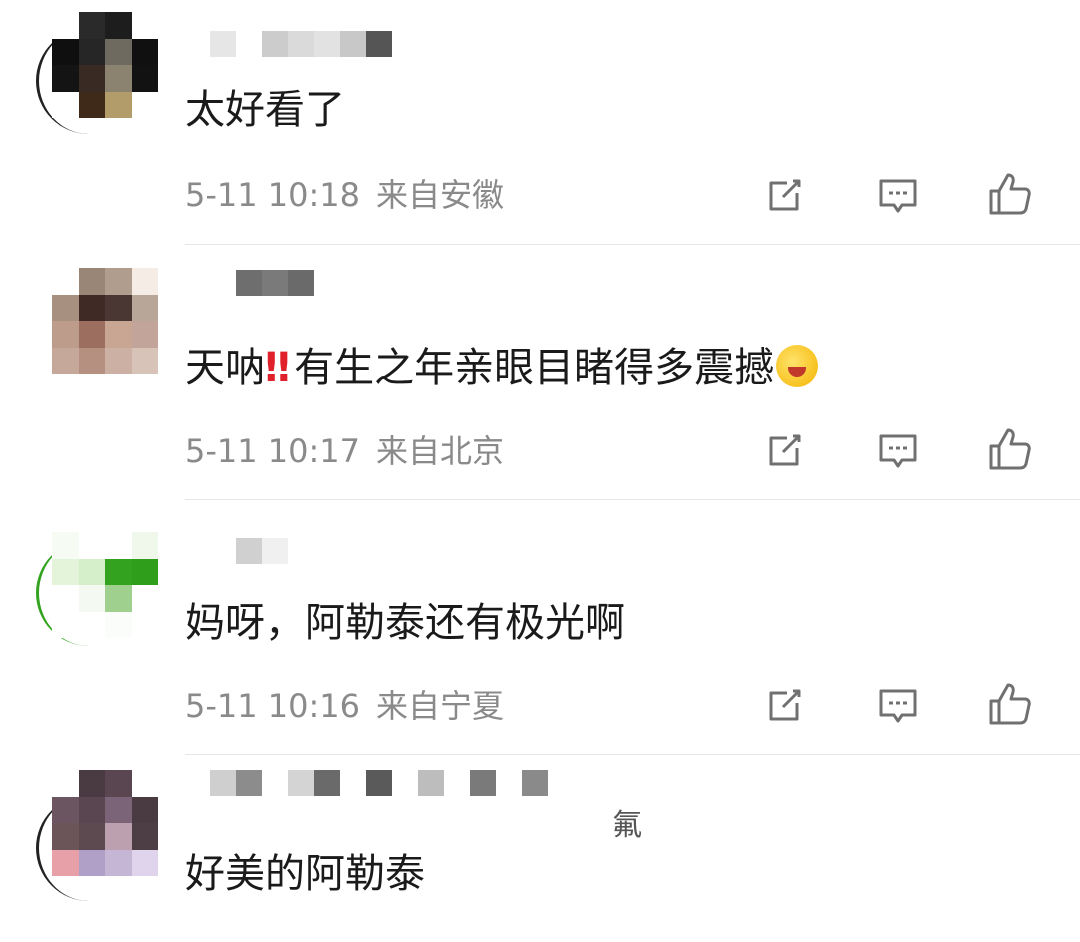 This screenshot has height=942, width=1080. I want to click on comment-text-part: 天呐, so click(225, 368).